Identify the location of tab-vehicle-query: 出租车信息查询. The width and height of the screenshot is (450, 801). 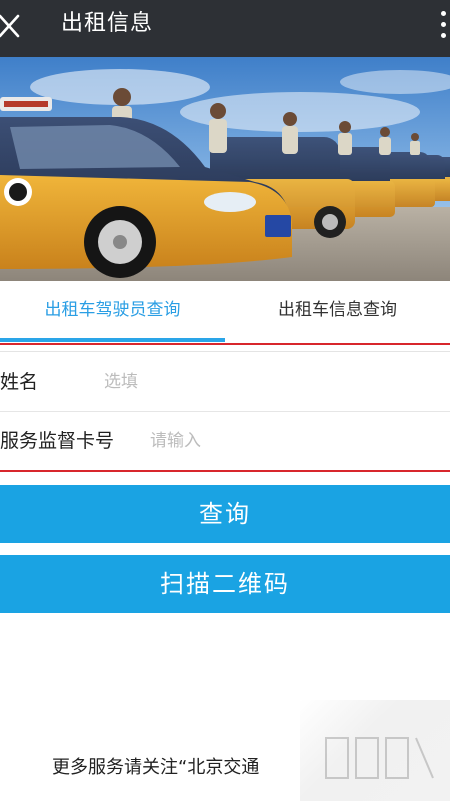
(337, 312).